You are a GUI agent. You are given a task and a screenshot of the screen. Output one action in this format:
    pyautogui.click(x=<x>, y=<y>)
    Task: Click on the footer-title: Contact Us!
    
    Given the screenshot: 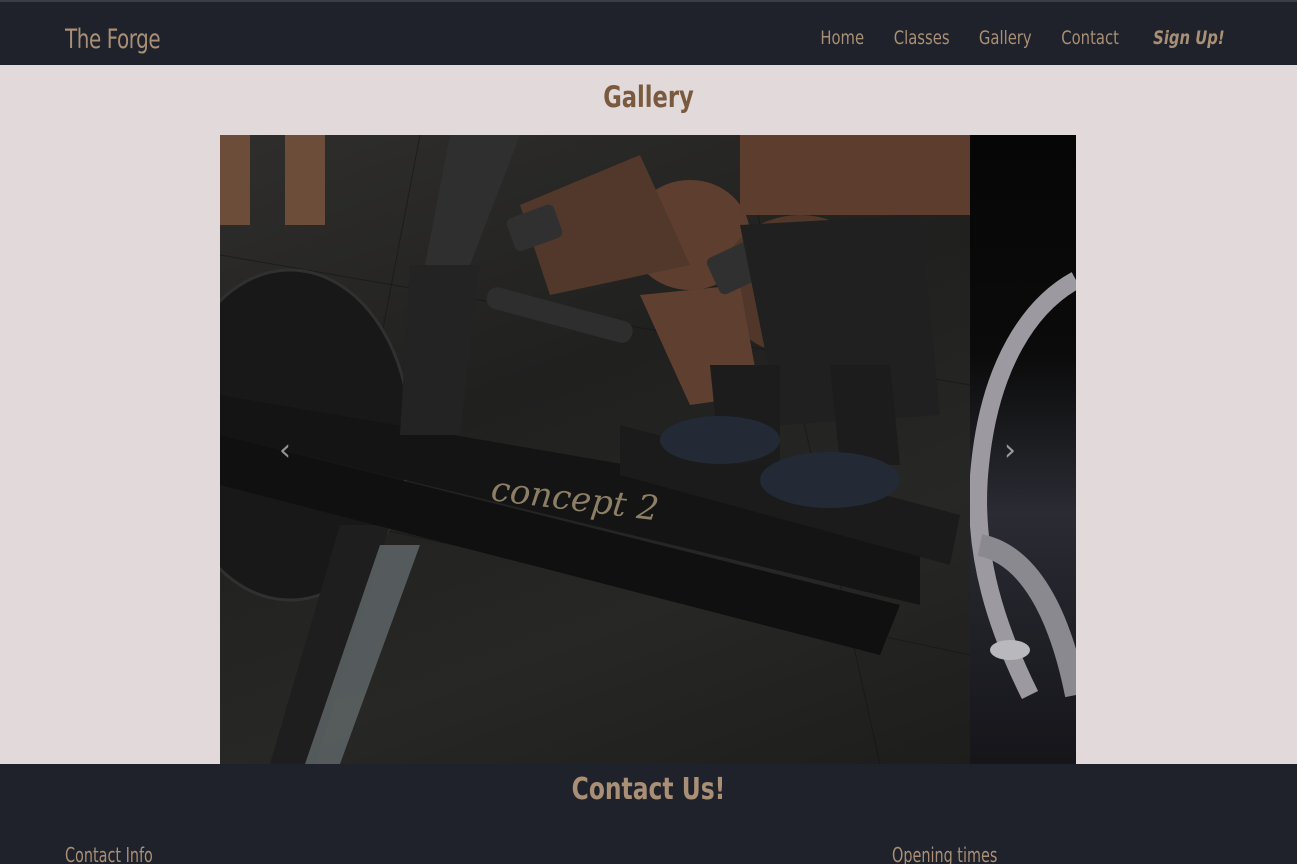 What is the action you would take?
    pyautogui.click(x=648, y=789)
    